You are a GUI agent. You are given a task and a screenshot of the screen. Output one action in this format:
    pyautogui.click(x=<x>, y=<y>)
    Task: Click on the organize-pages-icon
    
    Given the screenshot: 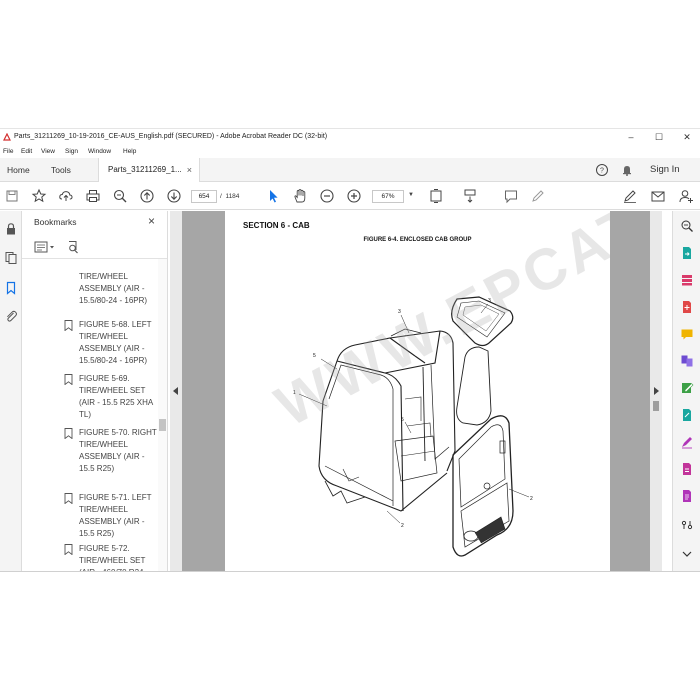 What is the action you would take?
    pyautogui.click(x=687, y=280)
    